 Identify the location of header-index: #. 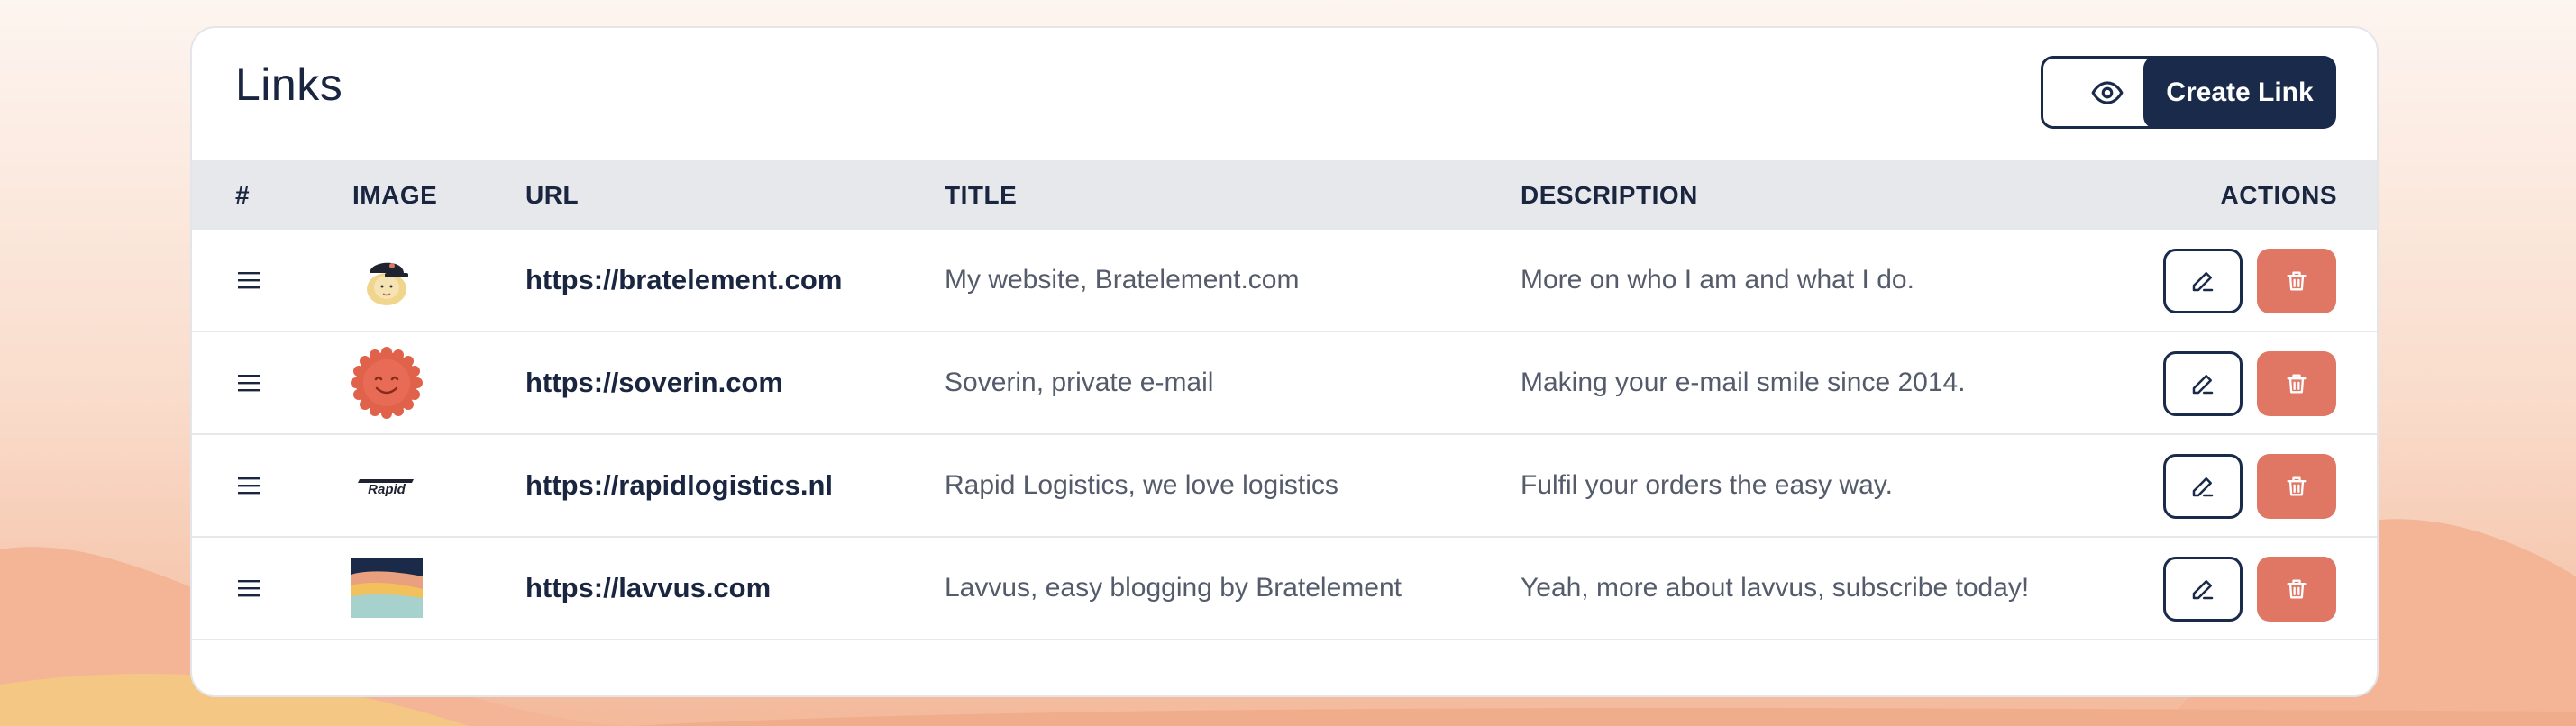
(243, 195).